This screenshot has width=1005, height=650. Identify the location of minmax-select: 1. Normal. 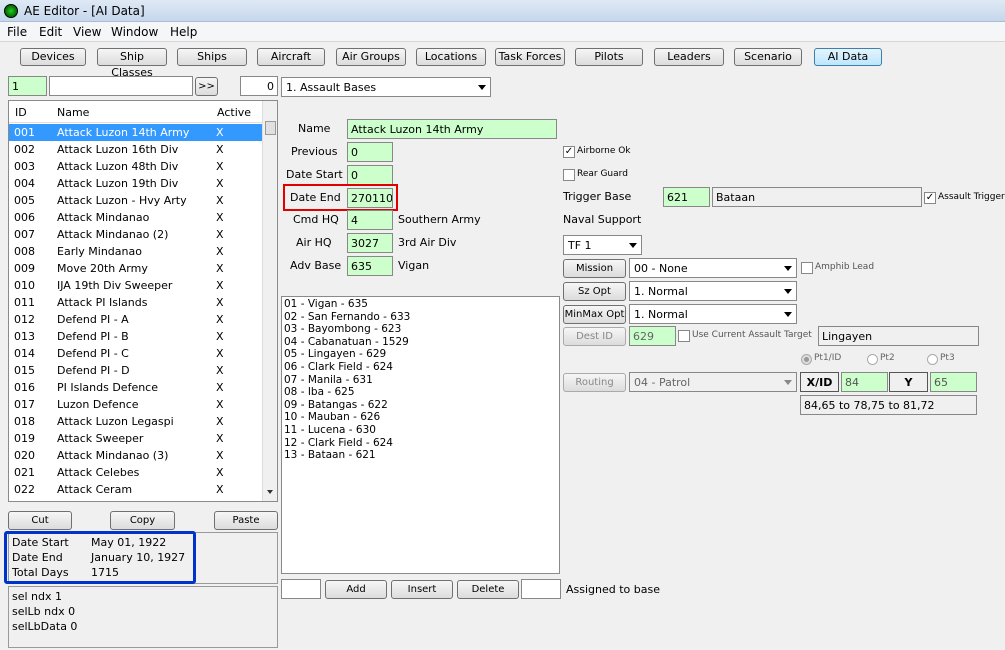
(713, 314).